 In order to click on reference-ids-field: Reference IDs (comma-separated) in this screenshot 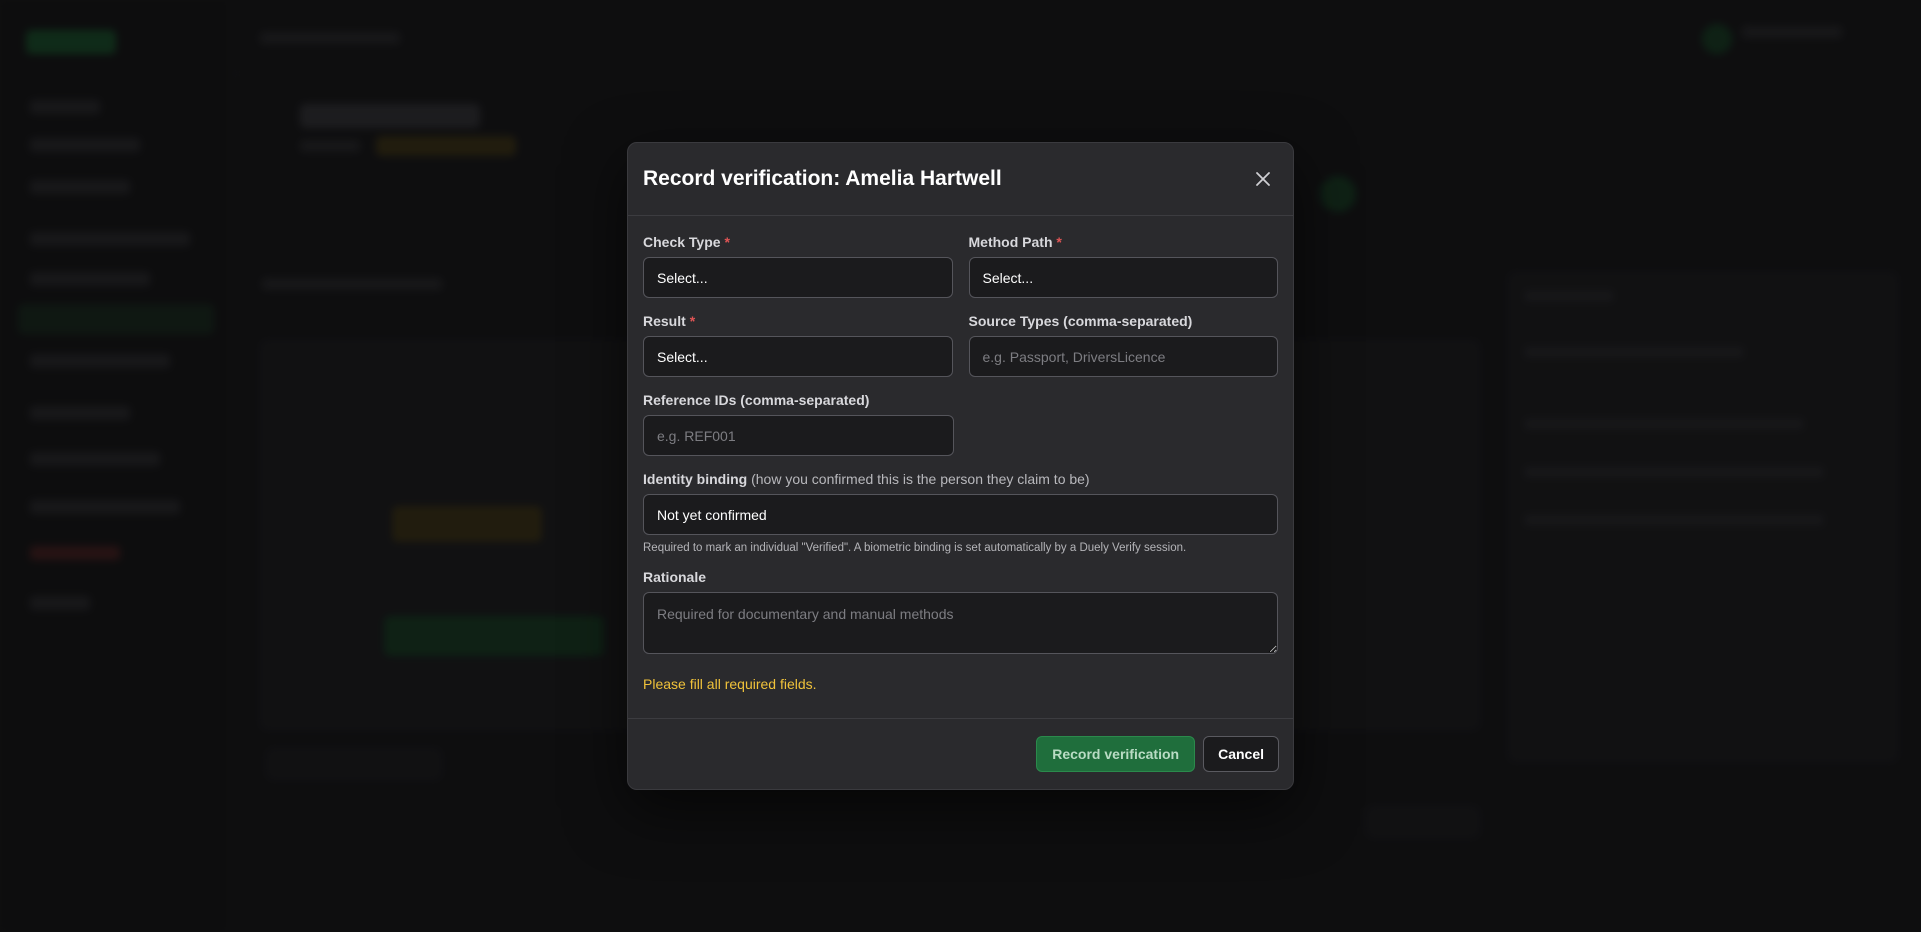, I will do `click(798, 424)`.